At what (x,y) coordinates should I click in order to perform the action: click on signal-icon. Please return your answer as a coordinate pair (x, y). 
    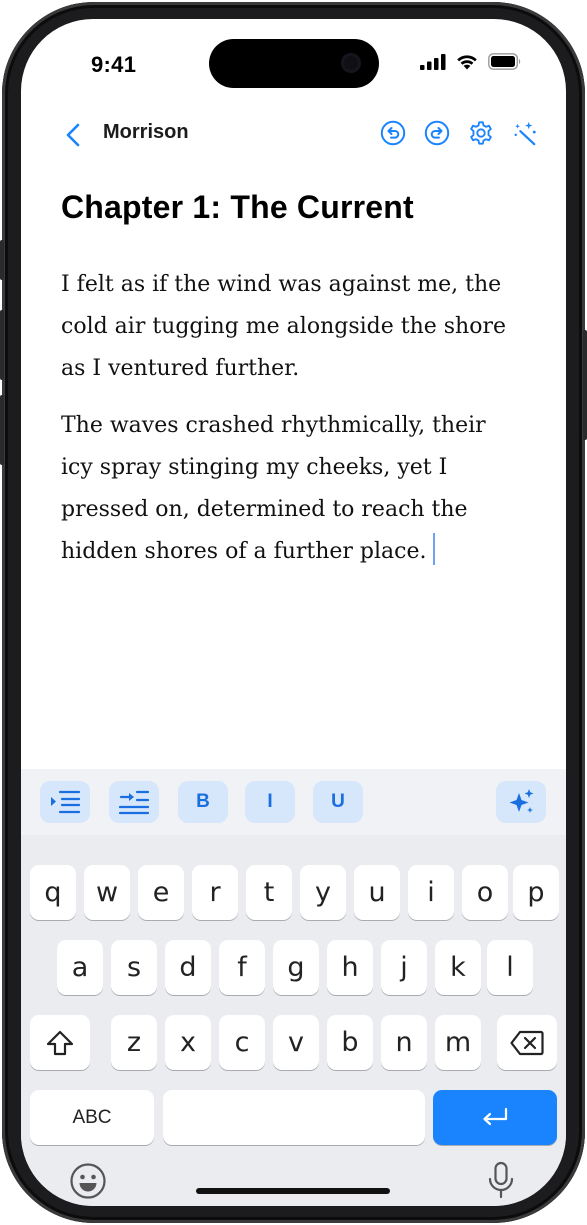
    Looking at the image, I should click on (433, 61).